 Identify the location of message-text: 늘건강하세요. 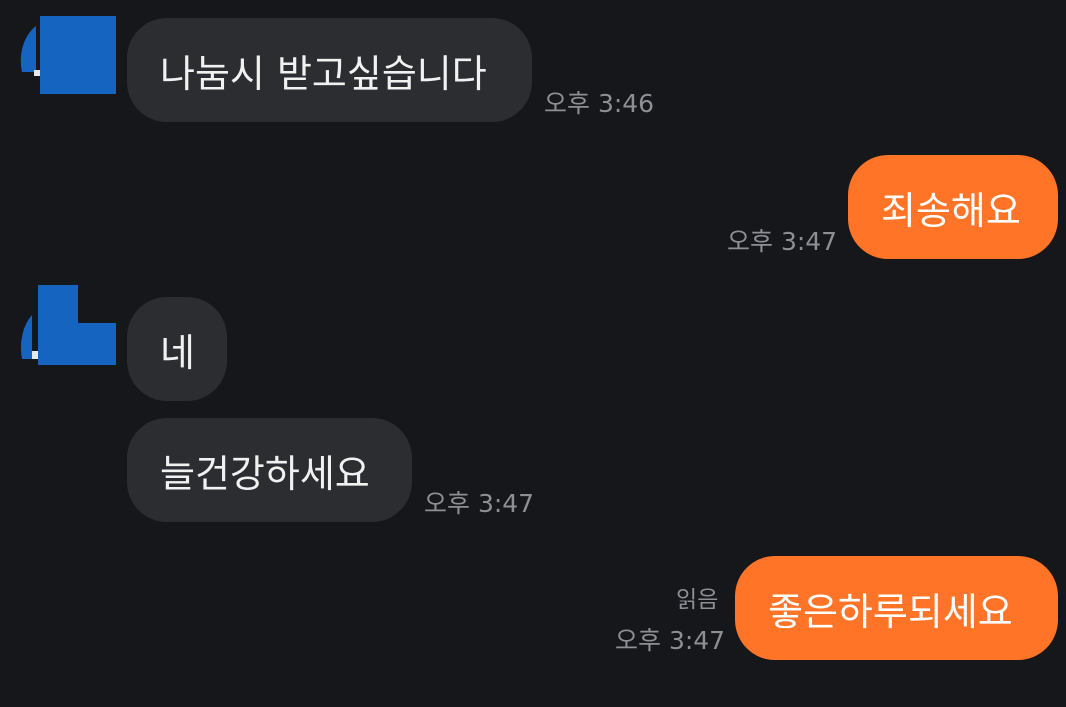
(265, 473).